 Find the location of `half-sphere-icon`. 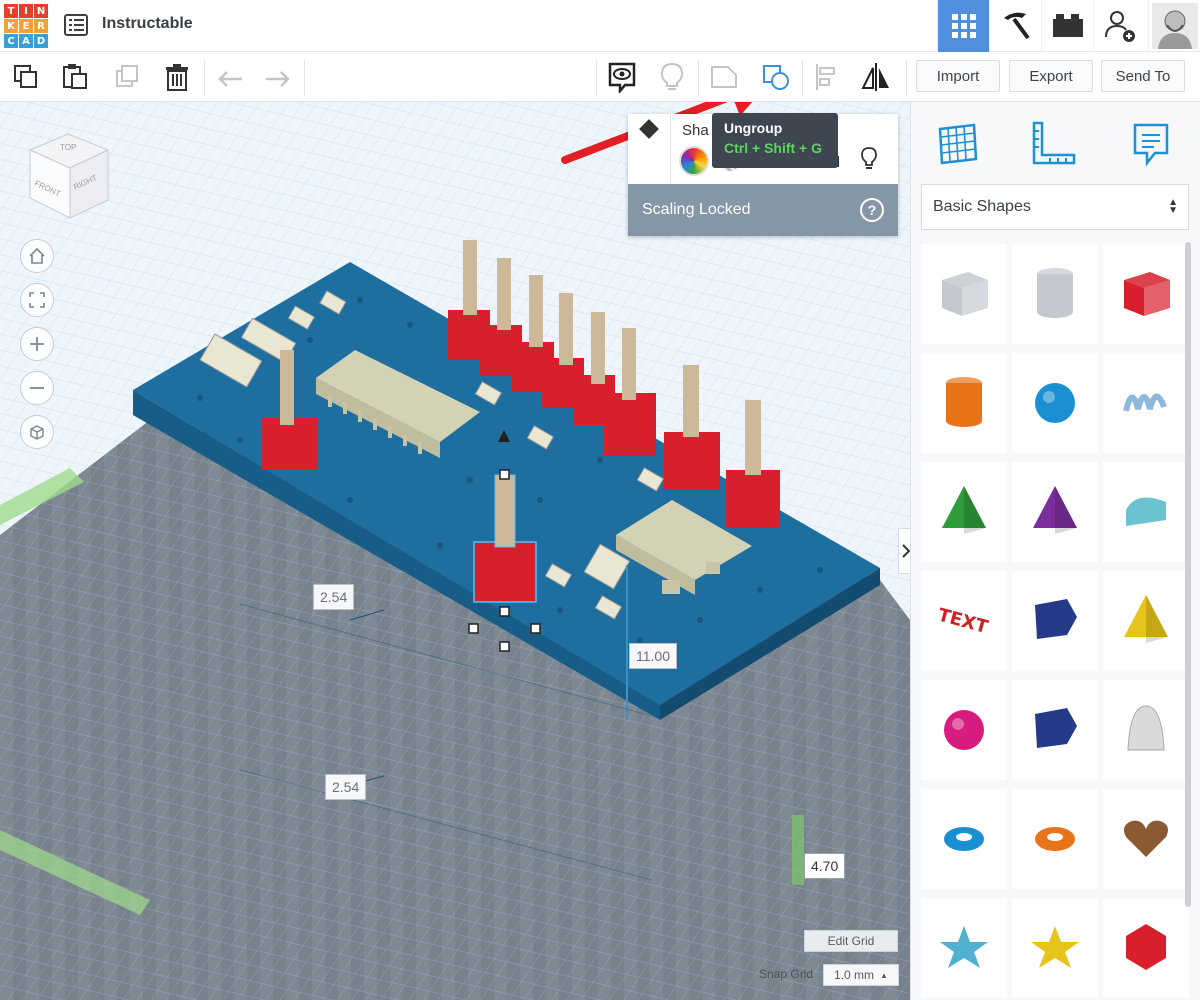

half-sphere-icon is located at coordinates (964, 730).